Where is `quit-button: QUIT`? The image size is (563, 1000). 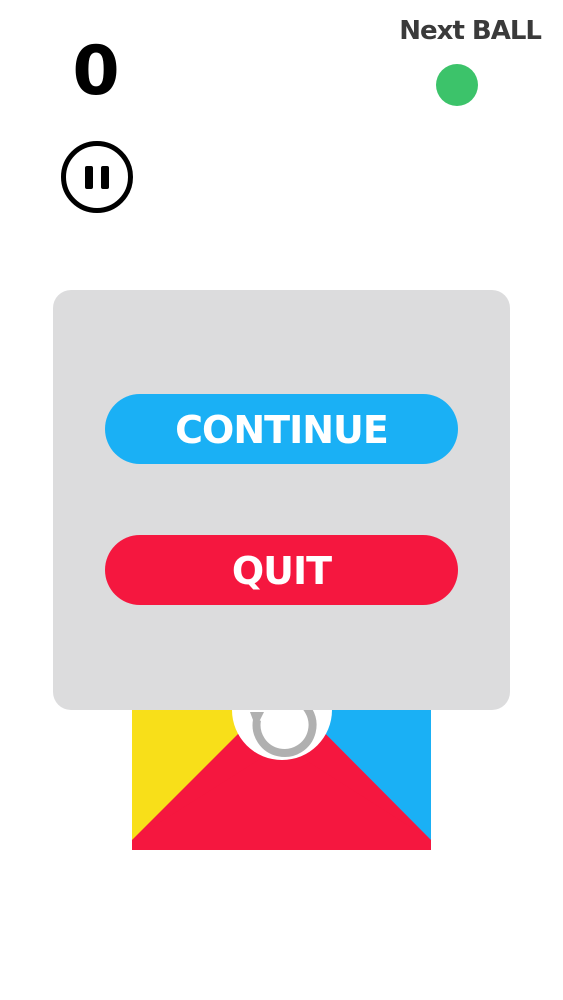
quit-button: QUIT is located at coordinates (281, 570).